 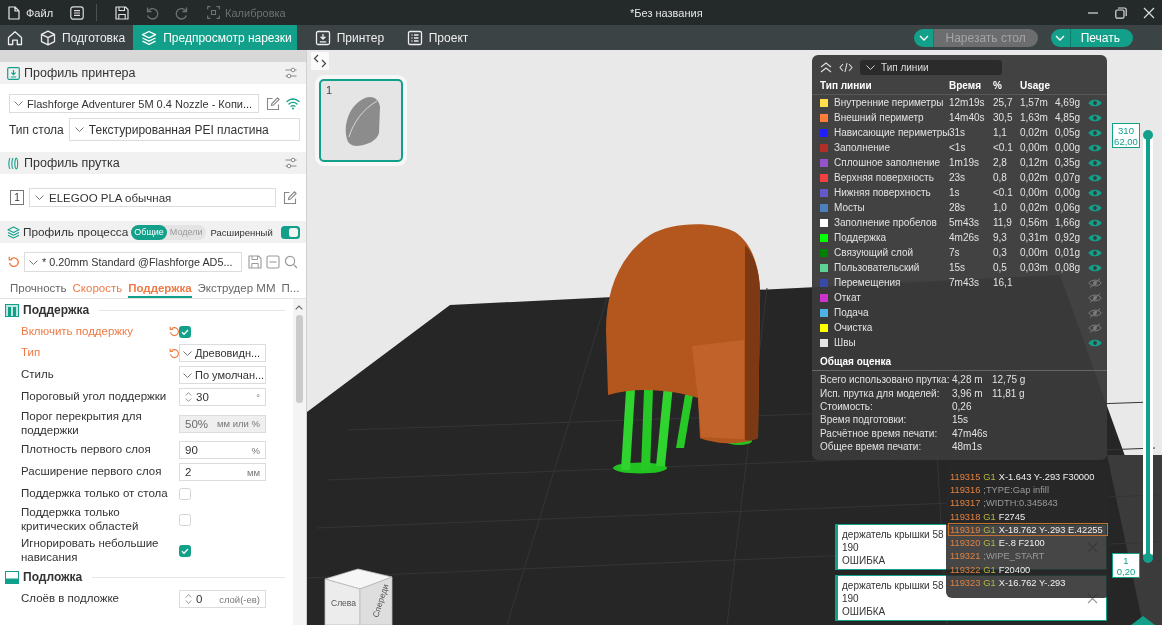 I want to click on layers-icon, so click(x=13, y=232).